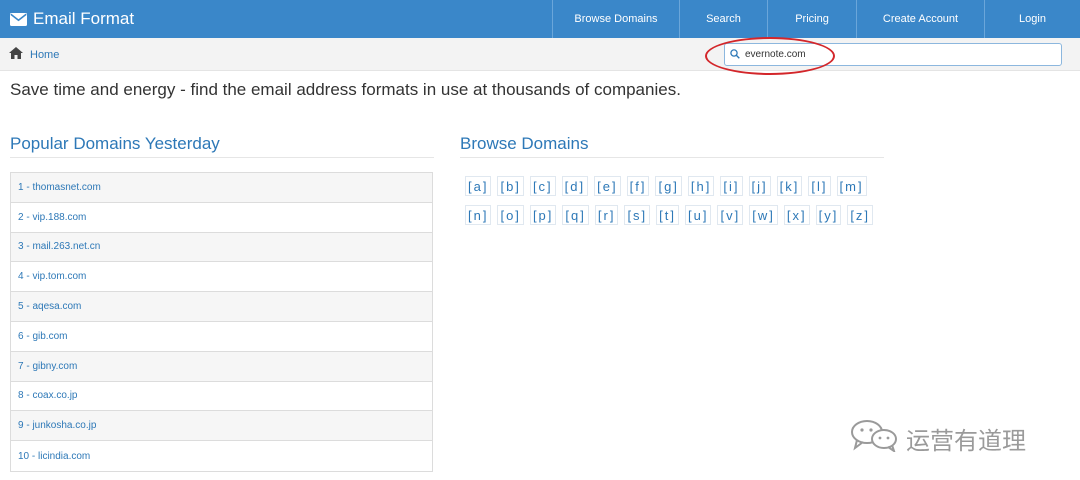 The height and width of the screenshot is (480, 1080). I want to click on list-item: 1 - thomasnet.com, so click(221, 188).